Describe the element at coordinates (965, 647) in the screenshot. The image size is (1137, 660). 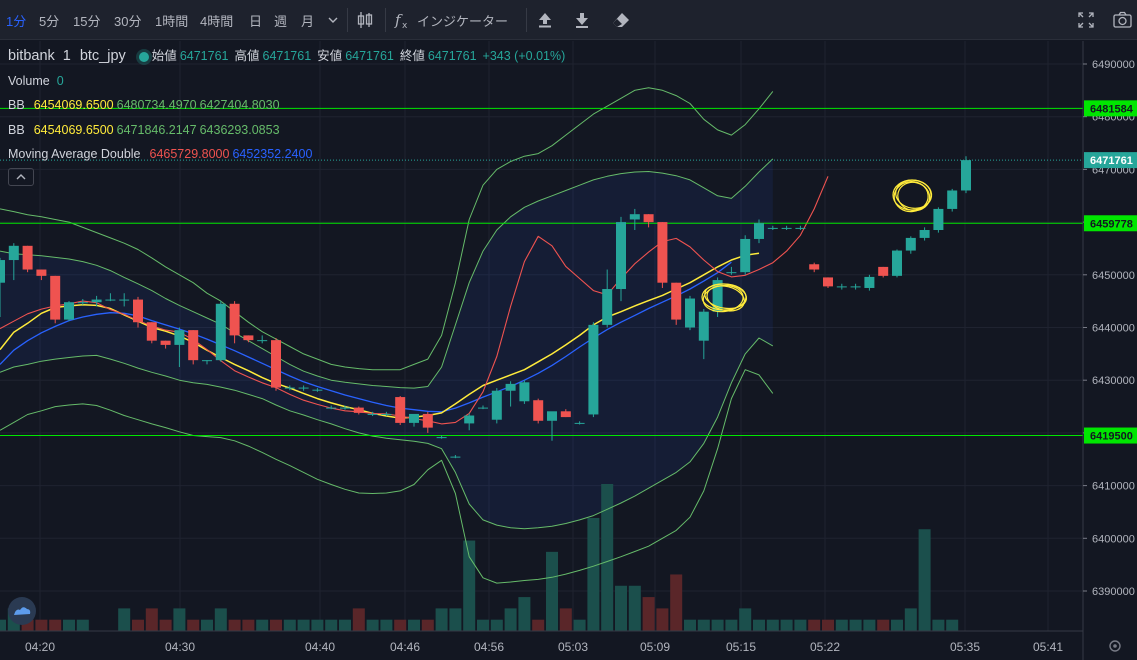
I see `time-tick-label: 05:35` at that location.